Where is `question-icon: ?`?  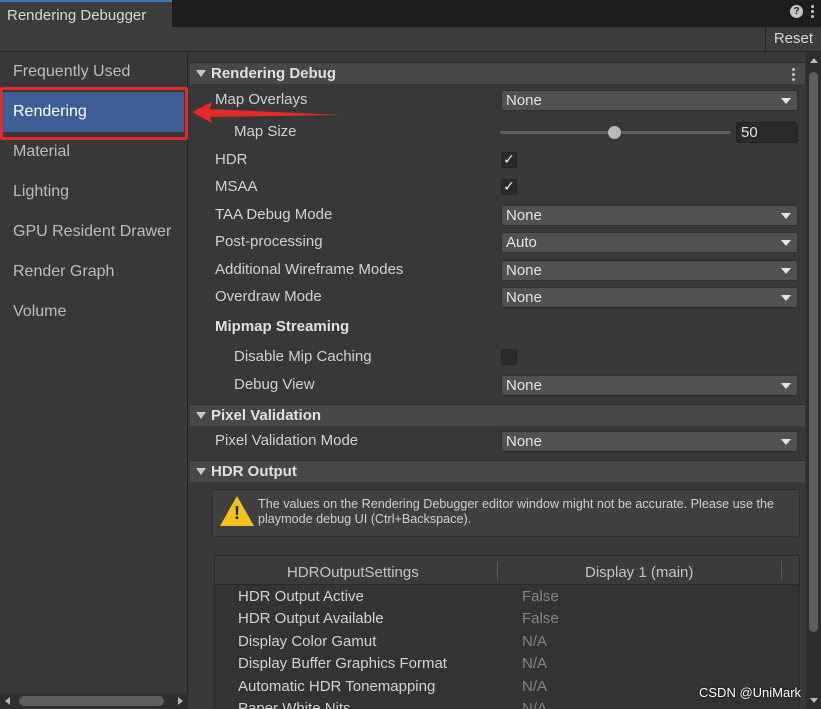
question-icon: ? is located at coordinates (796, 11).